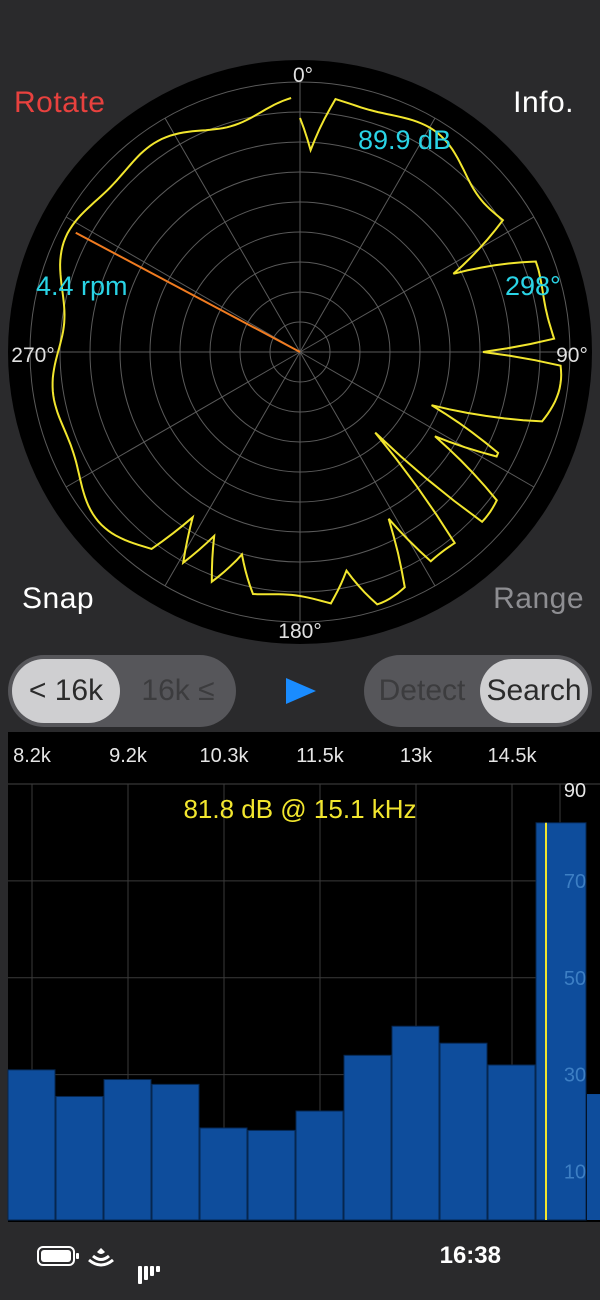 The height and width of the screenshot is (1300, 600). I want to click on band-high-option: 16k ≤, so click(178, 691).